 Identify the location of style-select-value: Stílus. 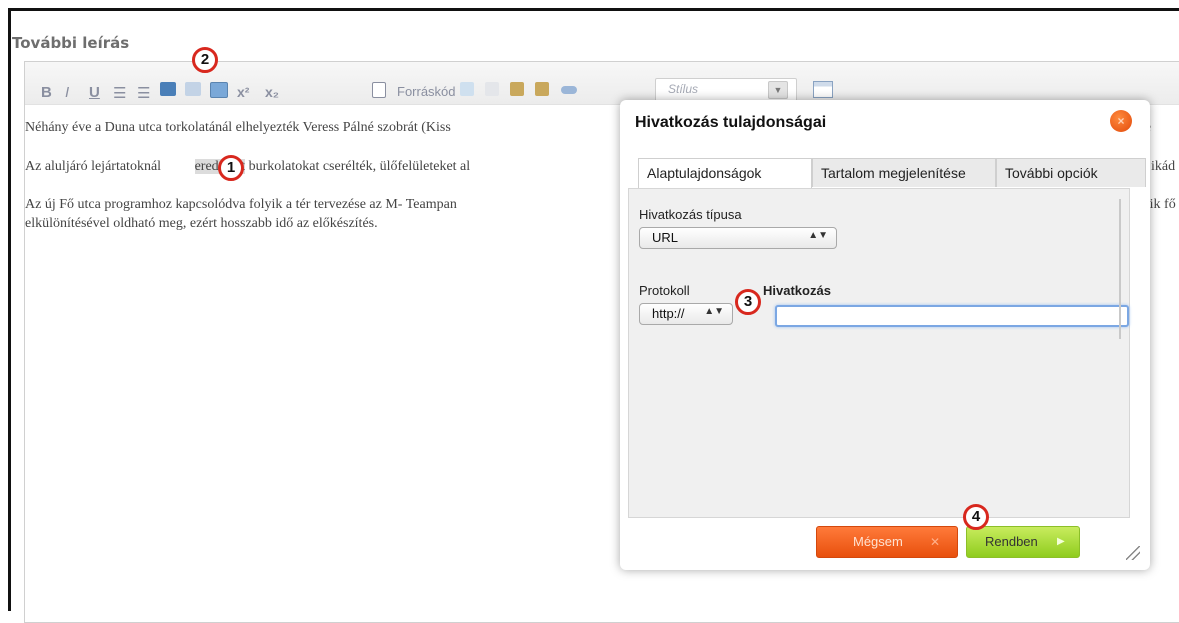
(683, 89).